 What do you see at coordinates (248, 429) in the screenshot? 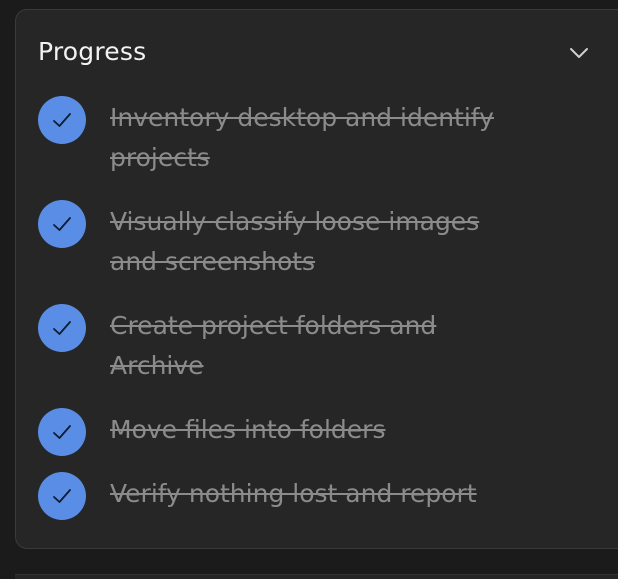
I see `task-label: Move files into folders` at bounding box center [248, 429].